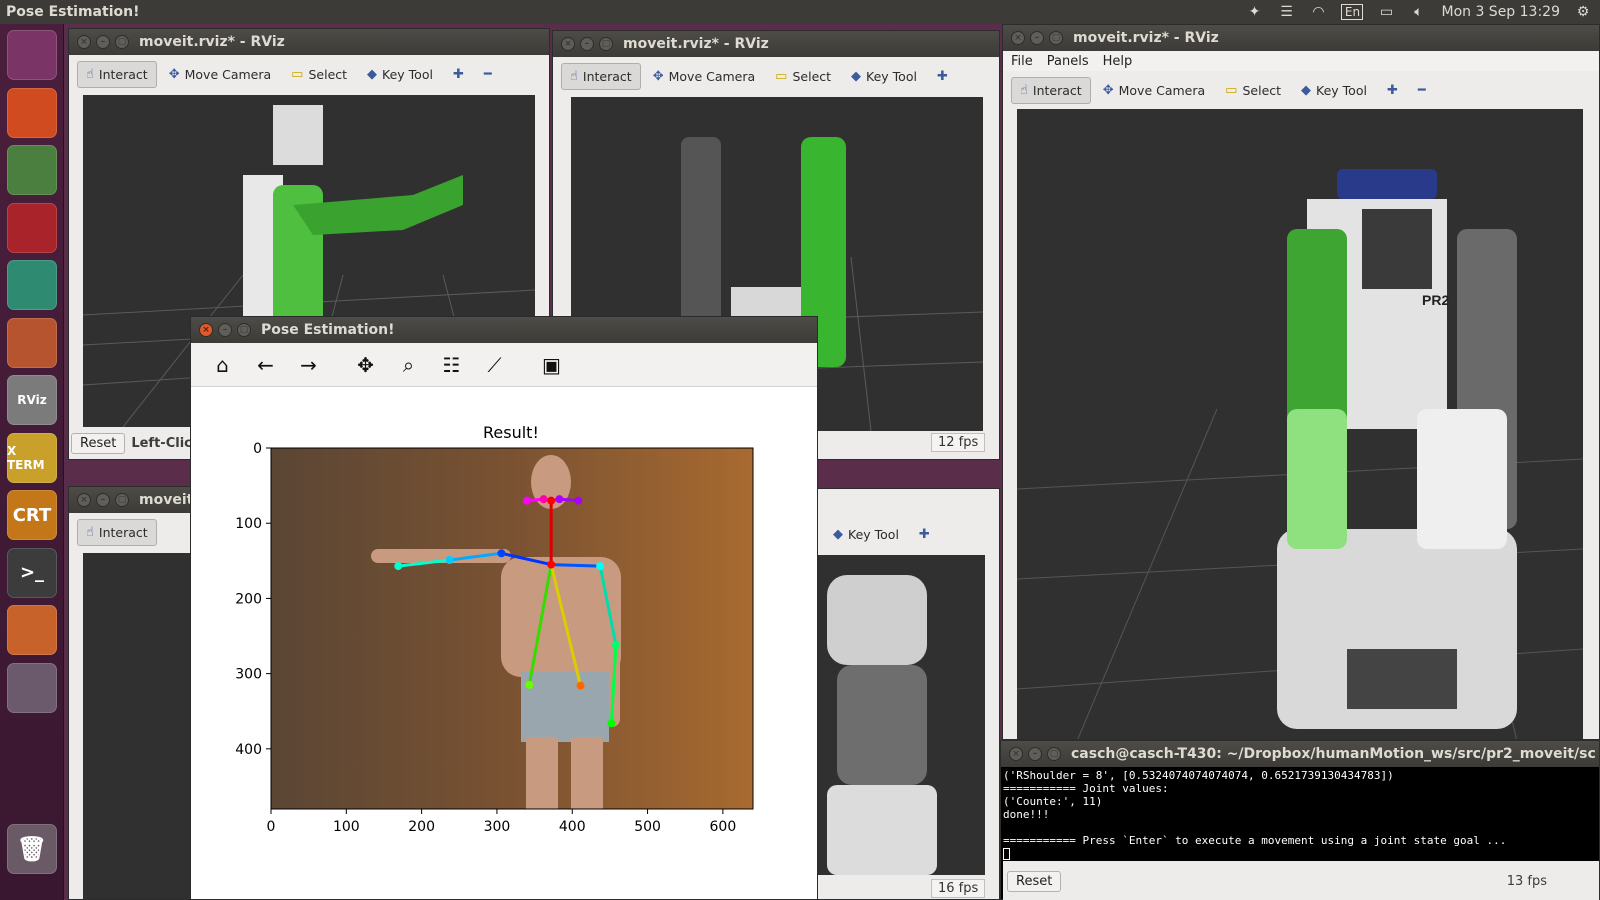 This screenshot has height=900, width=1600. Describe the element at coordinates (1286, 12) in the screenshot. I see `menu-icon: ☰` at that location.